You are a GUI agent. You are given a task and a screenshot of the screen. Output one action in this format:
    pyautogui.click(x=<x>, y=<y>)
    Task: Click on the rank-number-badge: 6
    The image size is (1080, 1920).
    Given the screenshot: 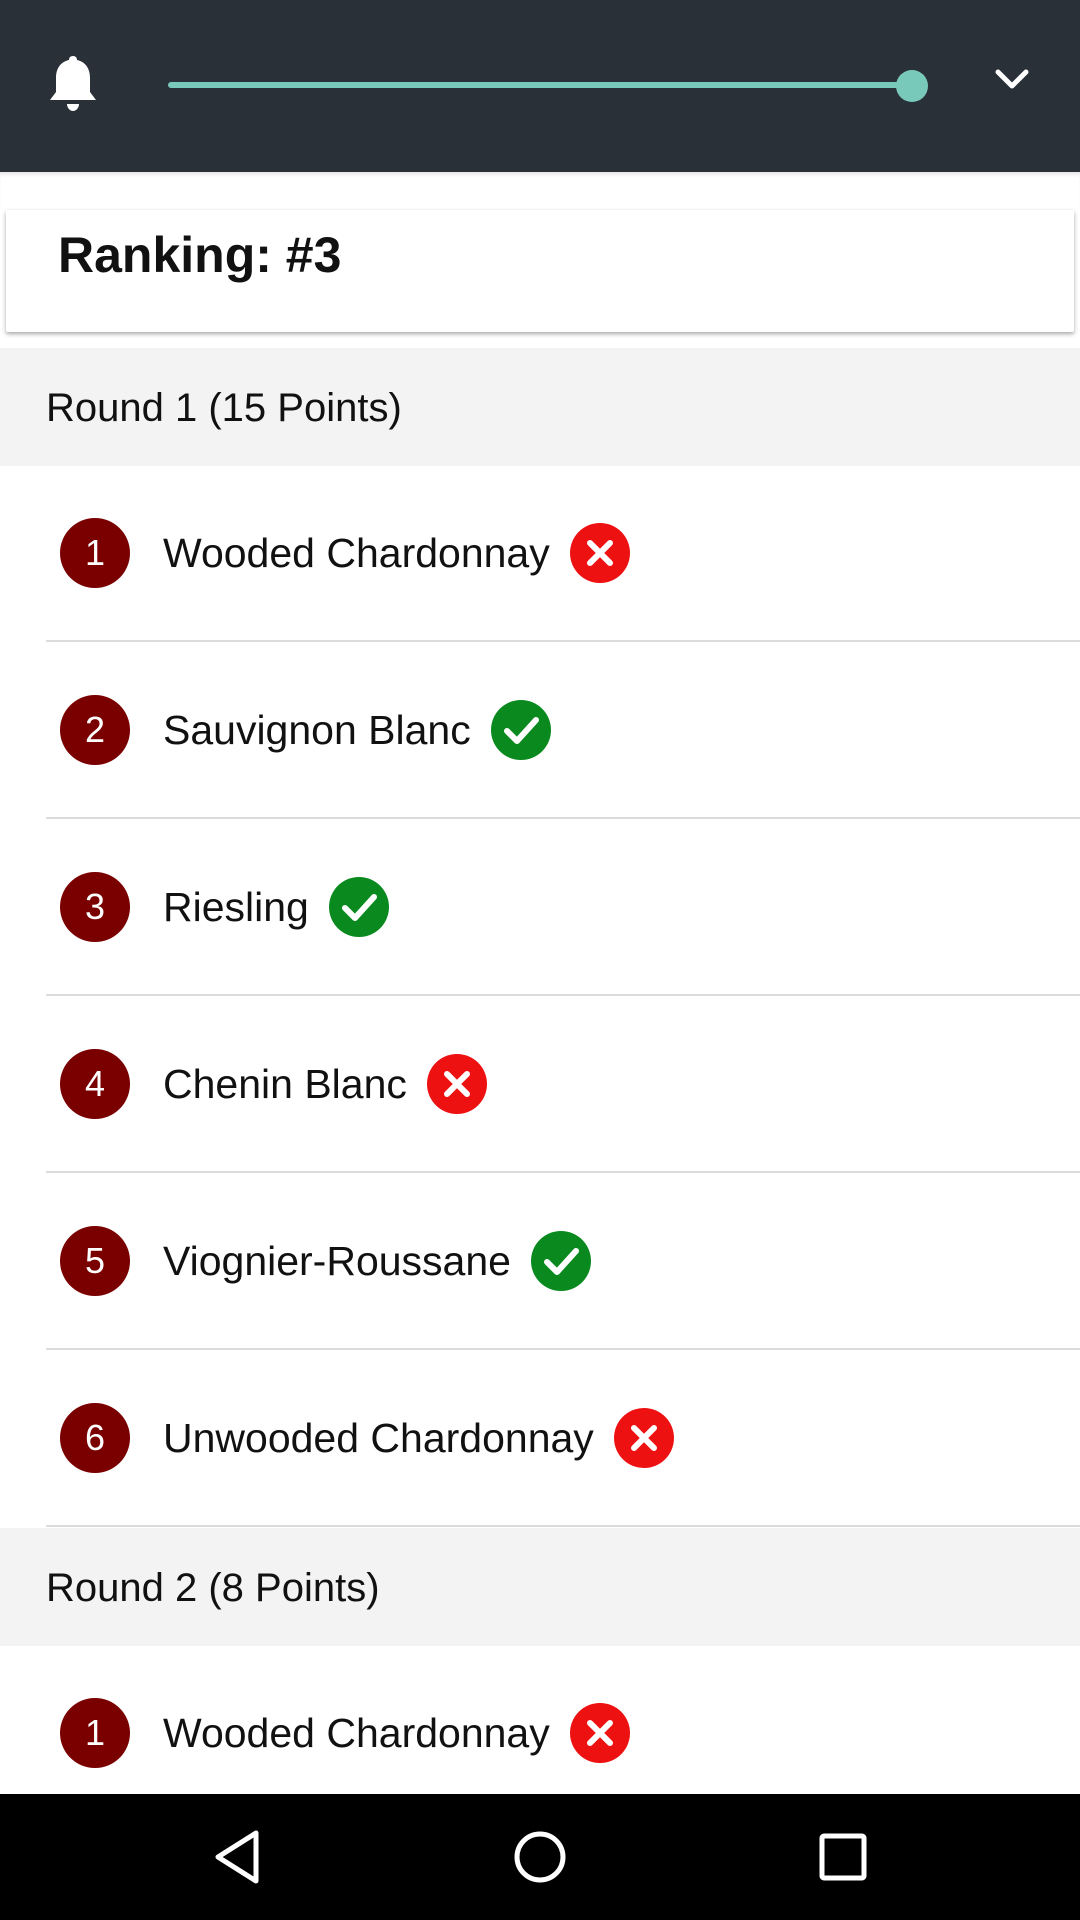 What is the action you would take?
    pyautogui.click(x=95, y=1438)
    